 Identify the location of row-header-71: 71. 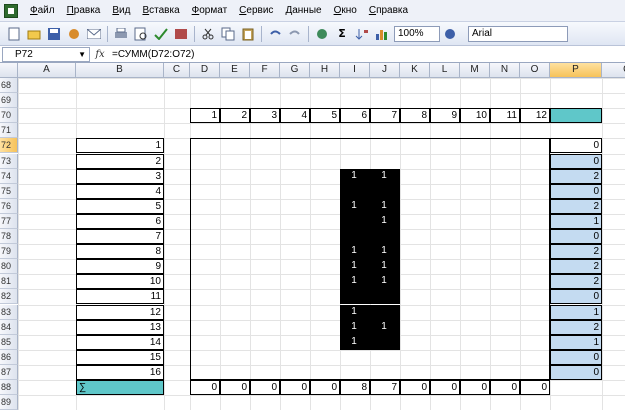
(9, 131).